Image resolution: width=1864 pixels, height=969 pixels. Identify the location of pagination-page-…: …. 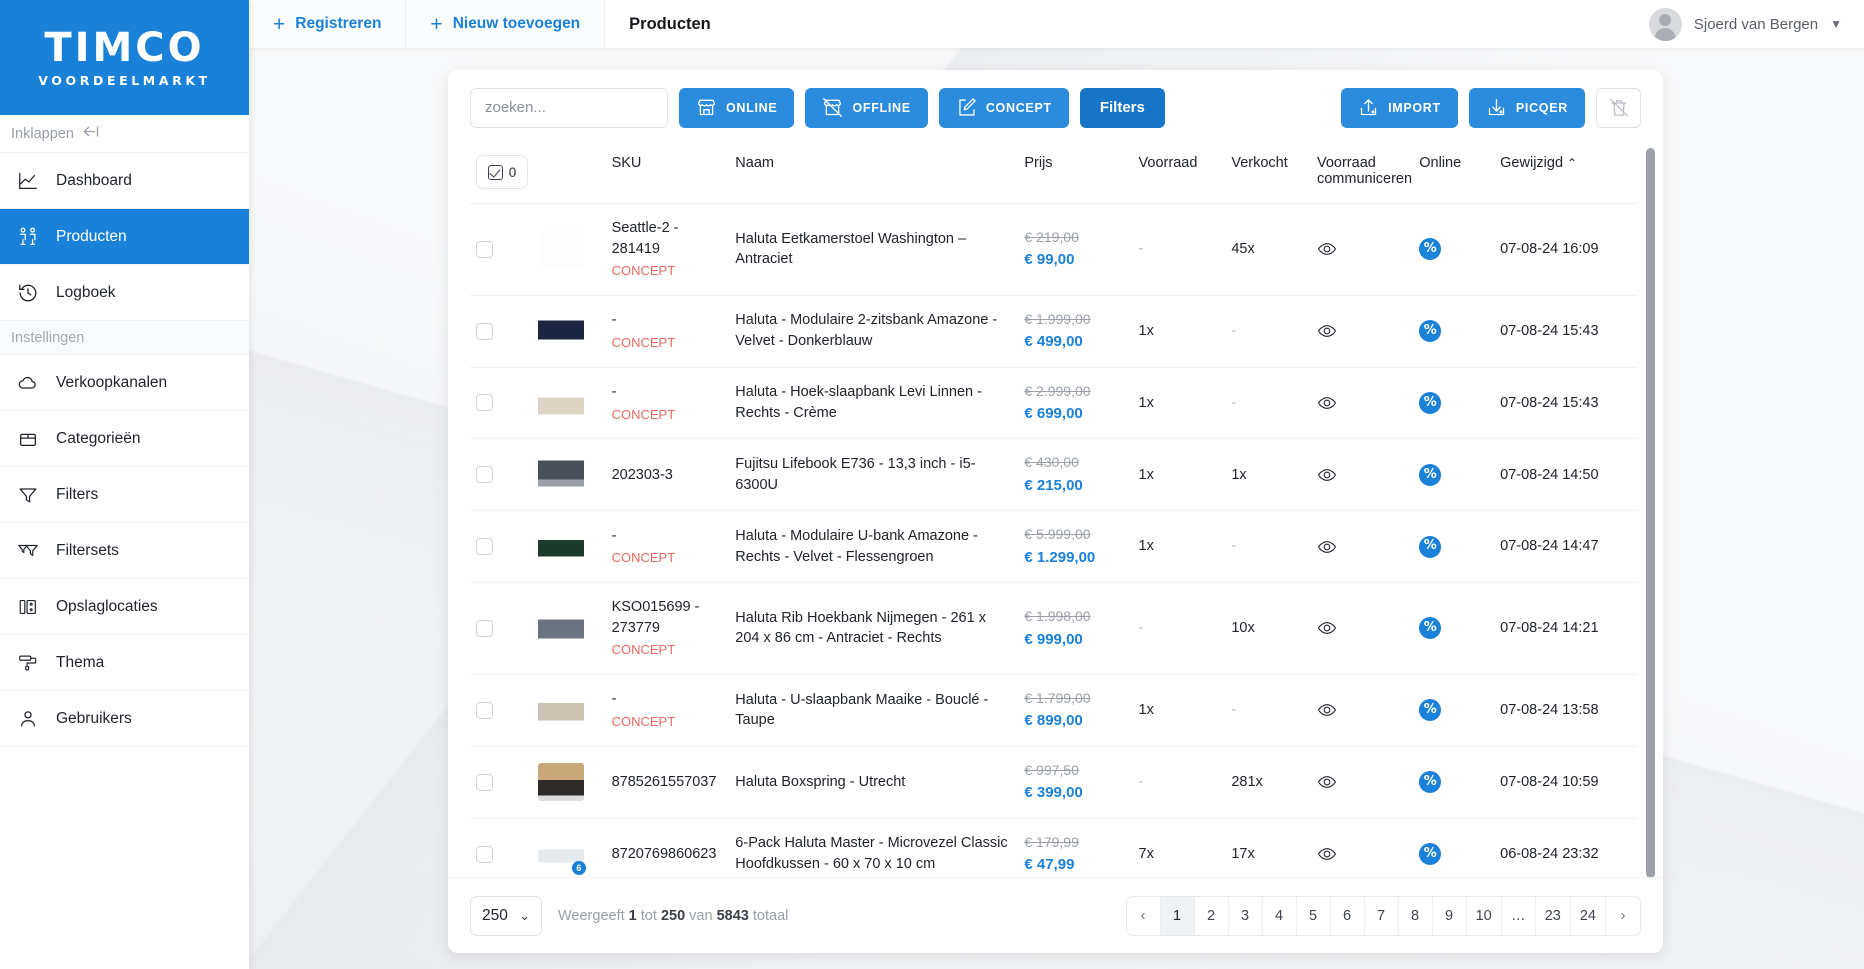
(1519, 915).